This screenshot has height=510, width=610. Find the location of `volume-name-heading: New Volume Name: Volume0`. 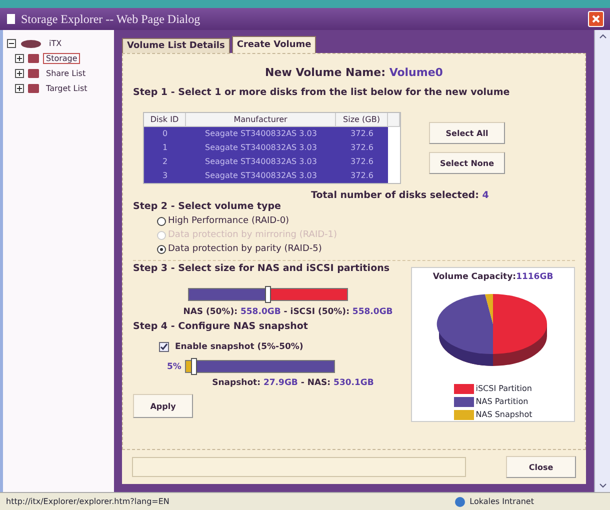

volume-name-heading: New Volume Name: Volume0 is located at coordinates (354, 72).